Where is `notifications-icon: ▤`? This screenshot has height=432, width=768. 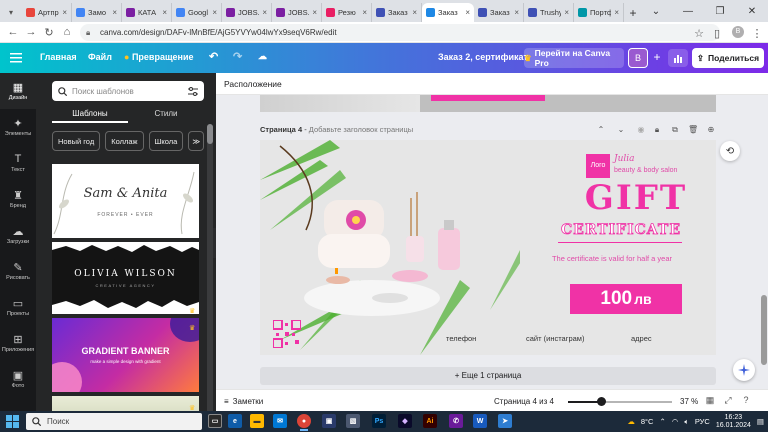 notifications-icon: ▤ is located at coordinates (760, 421).